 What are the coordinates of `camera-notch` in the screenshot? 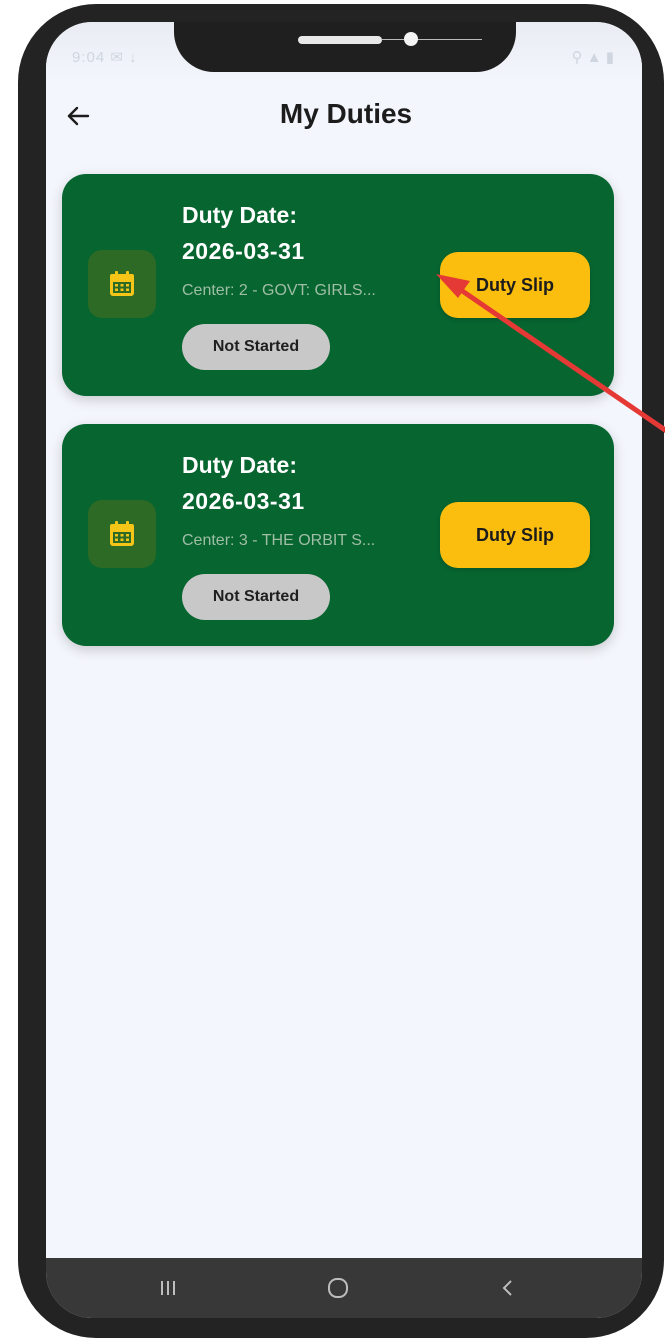 It's located at (345, 47).